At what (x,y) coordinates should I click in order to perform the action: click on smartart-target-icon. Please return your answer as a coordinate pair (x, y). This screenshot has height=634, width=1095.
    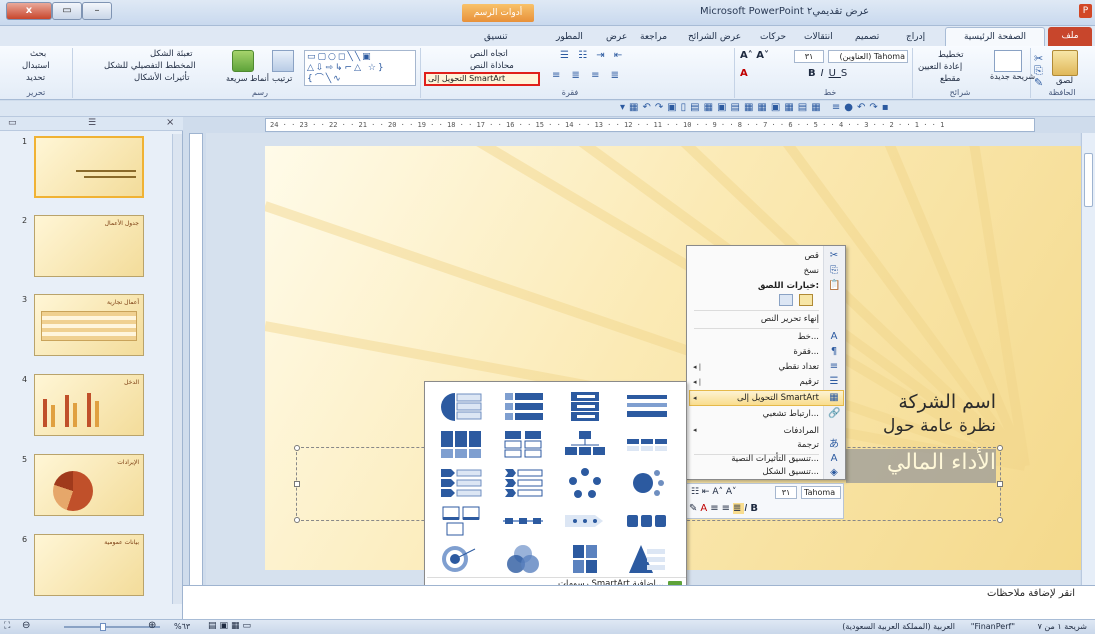
    Looking at the image, I should click on (461, 559).